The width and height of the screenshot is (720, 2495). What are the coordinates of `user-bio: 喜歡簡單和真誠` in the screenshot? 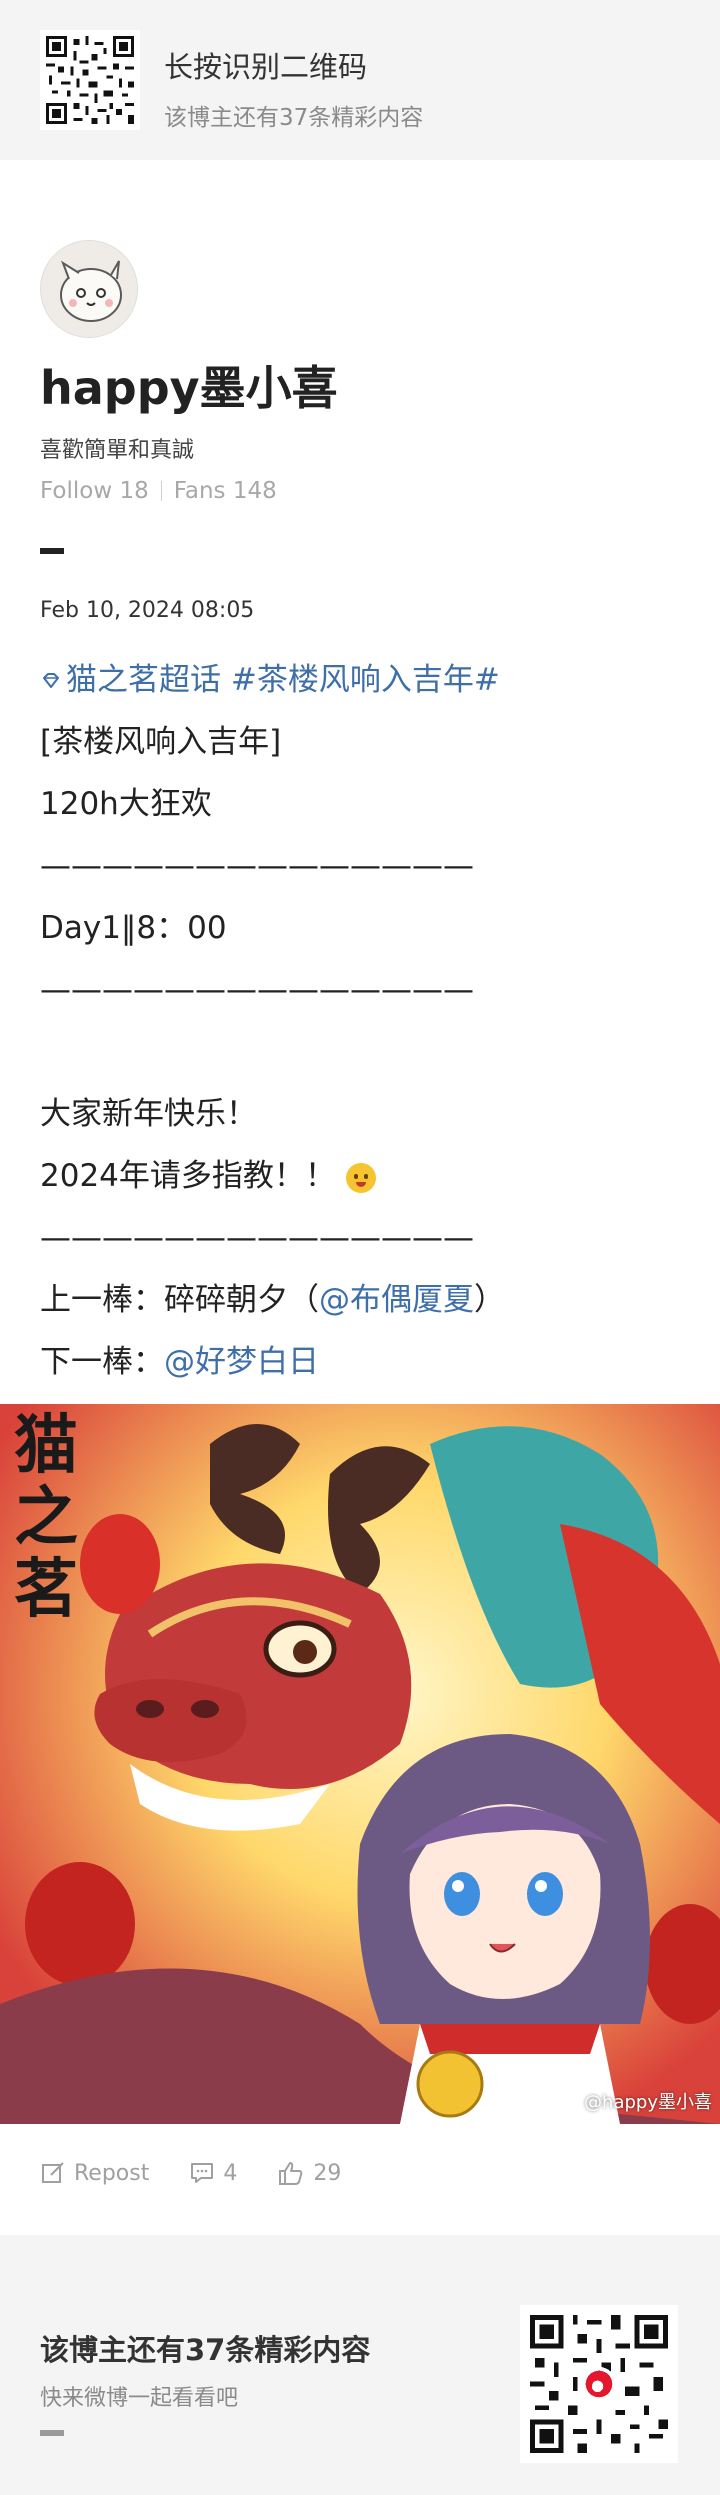 It's located at (117, 450).